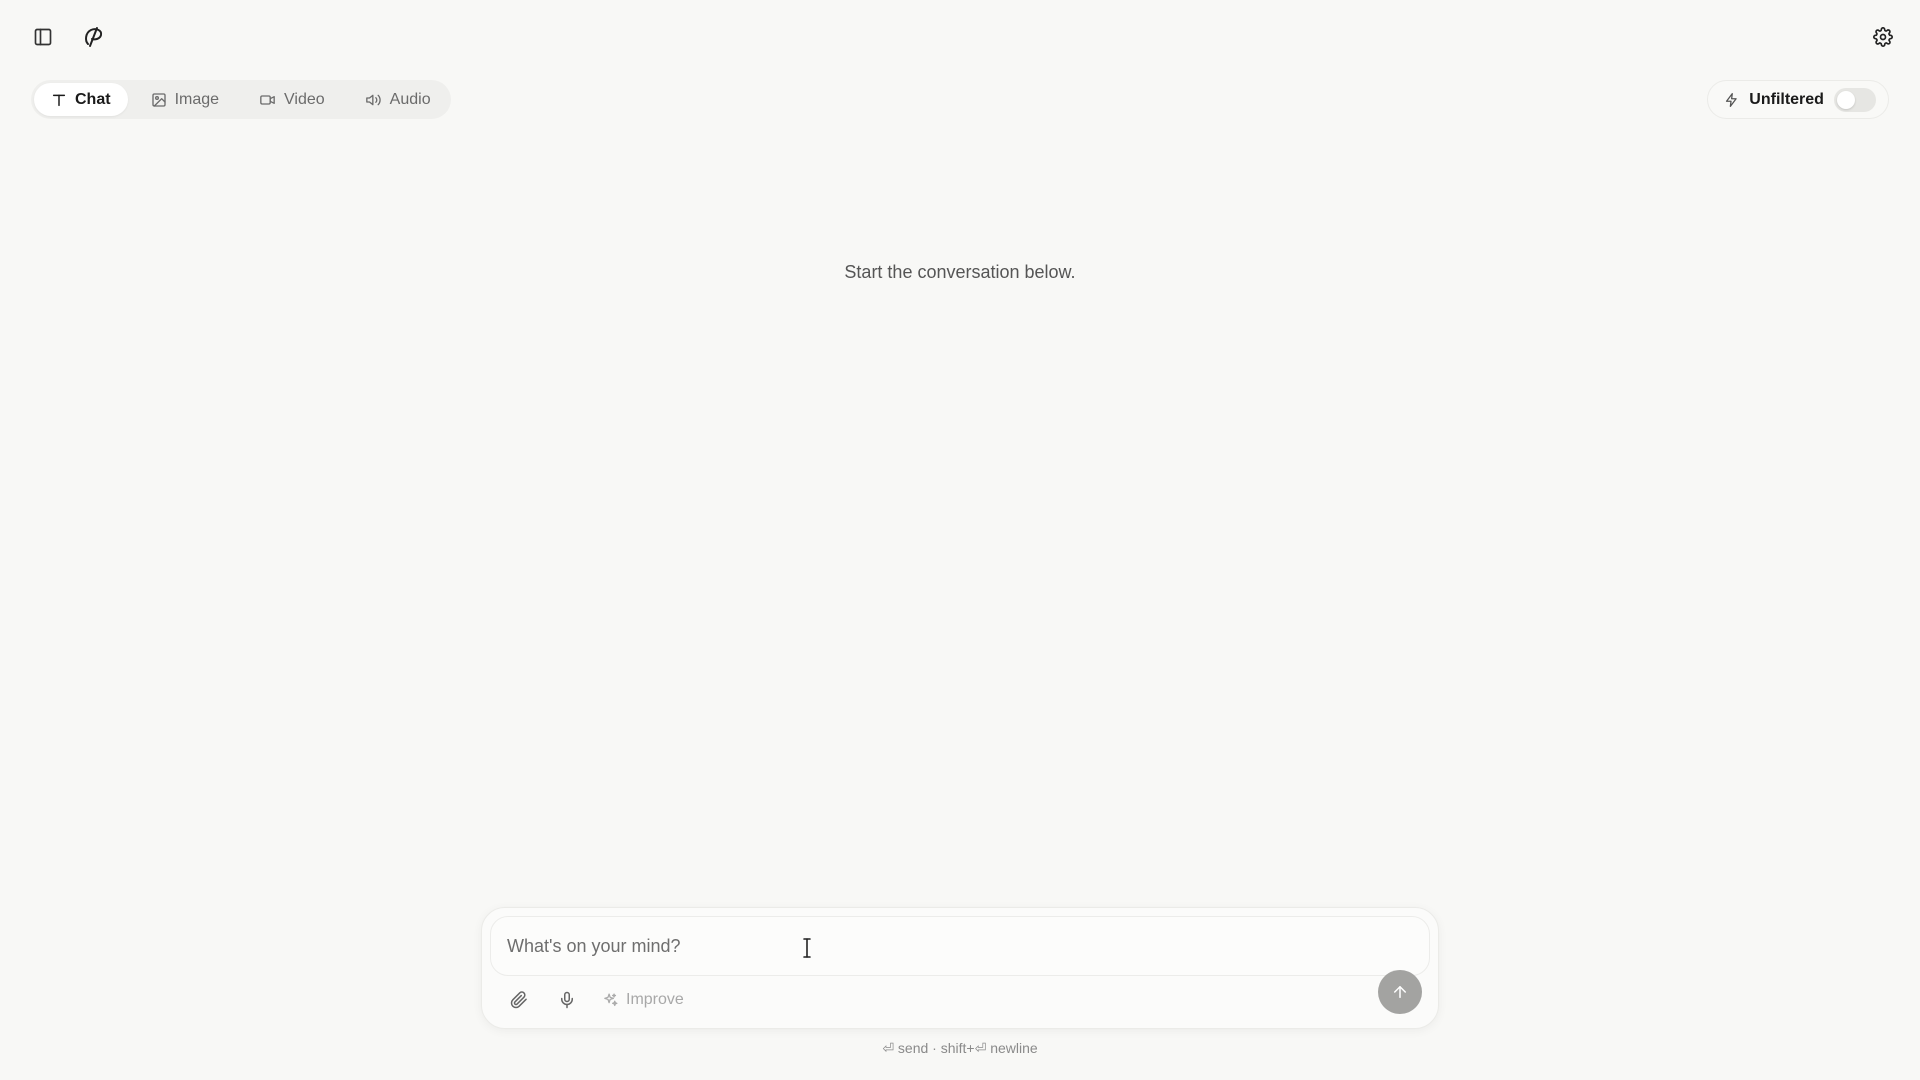 The width and height of the screenshot is (1920, 1080). I want to click on text-t-icon, so click(59, 100).